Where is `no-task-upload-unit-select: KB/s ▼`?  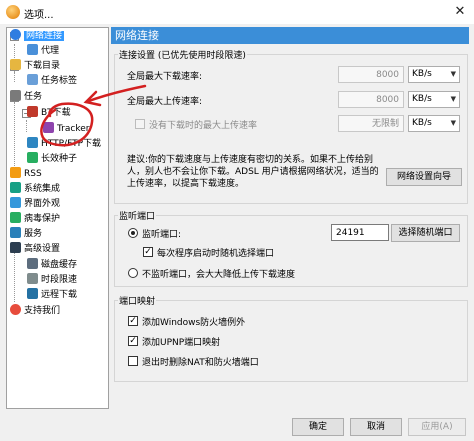 no-task-upload-unit-select: KB/s ▼ is located at coordinates (434, 123).